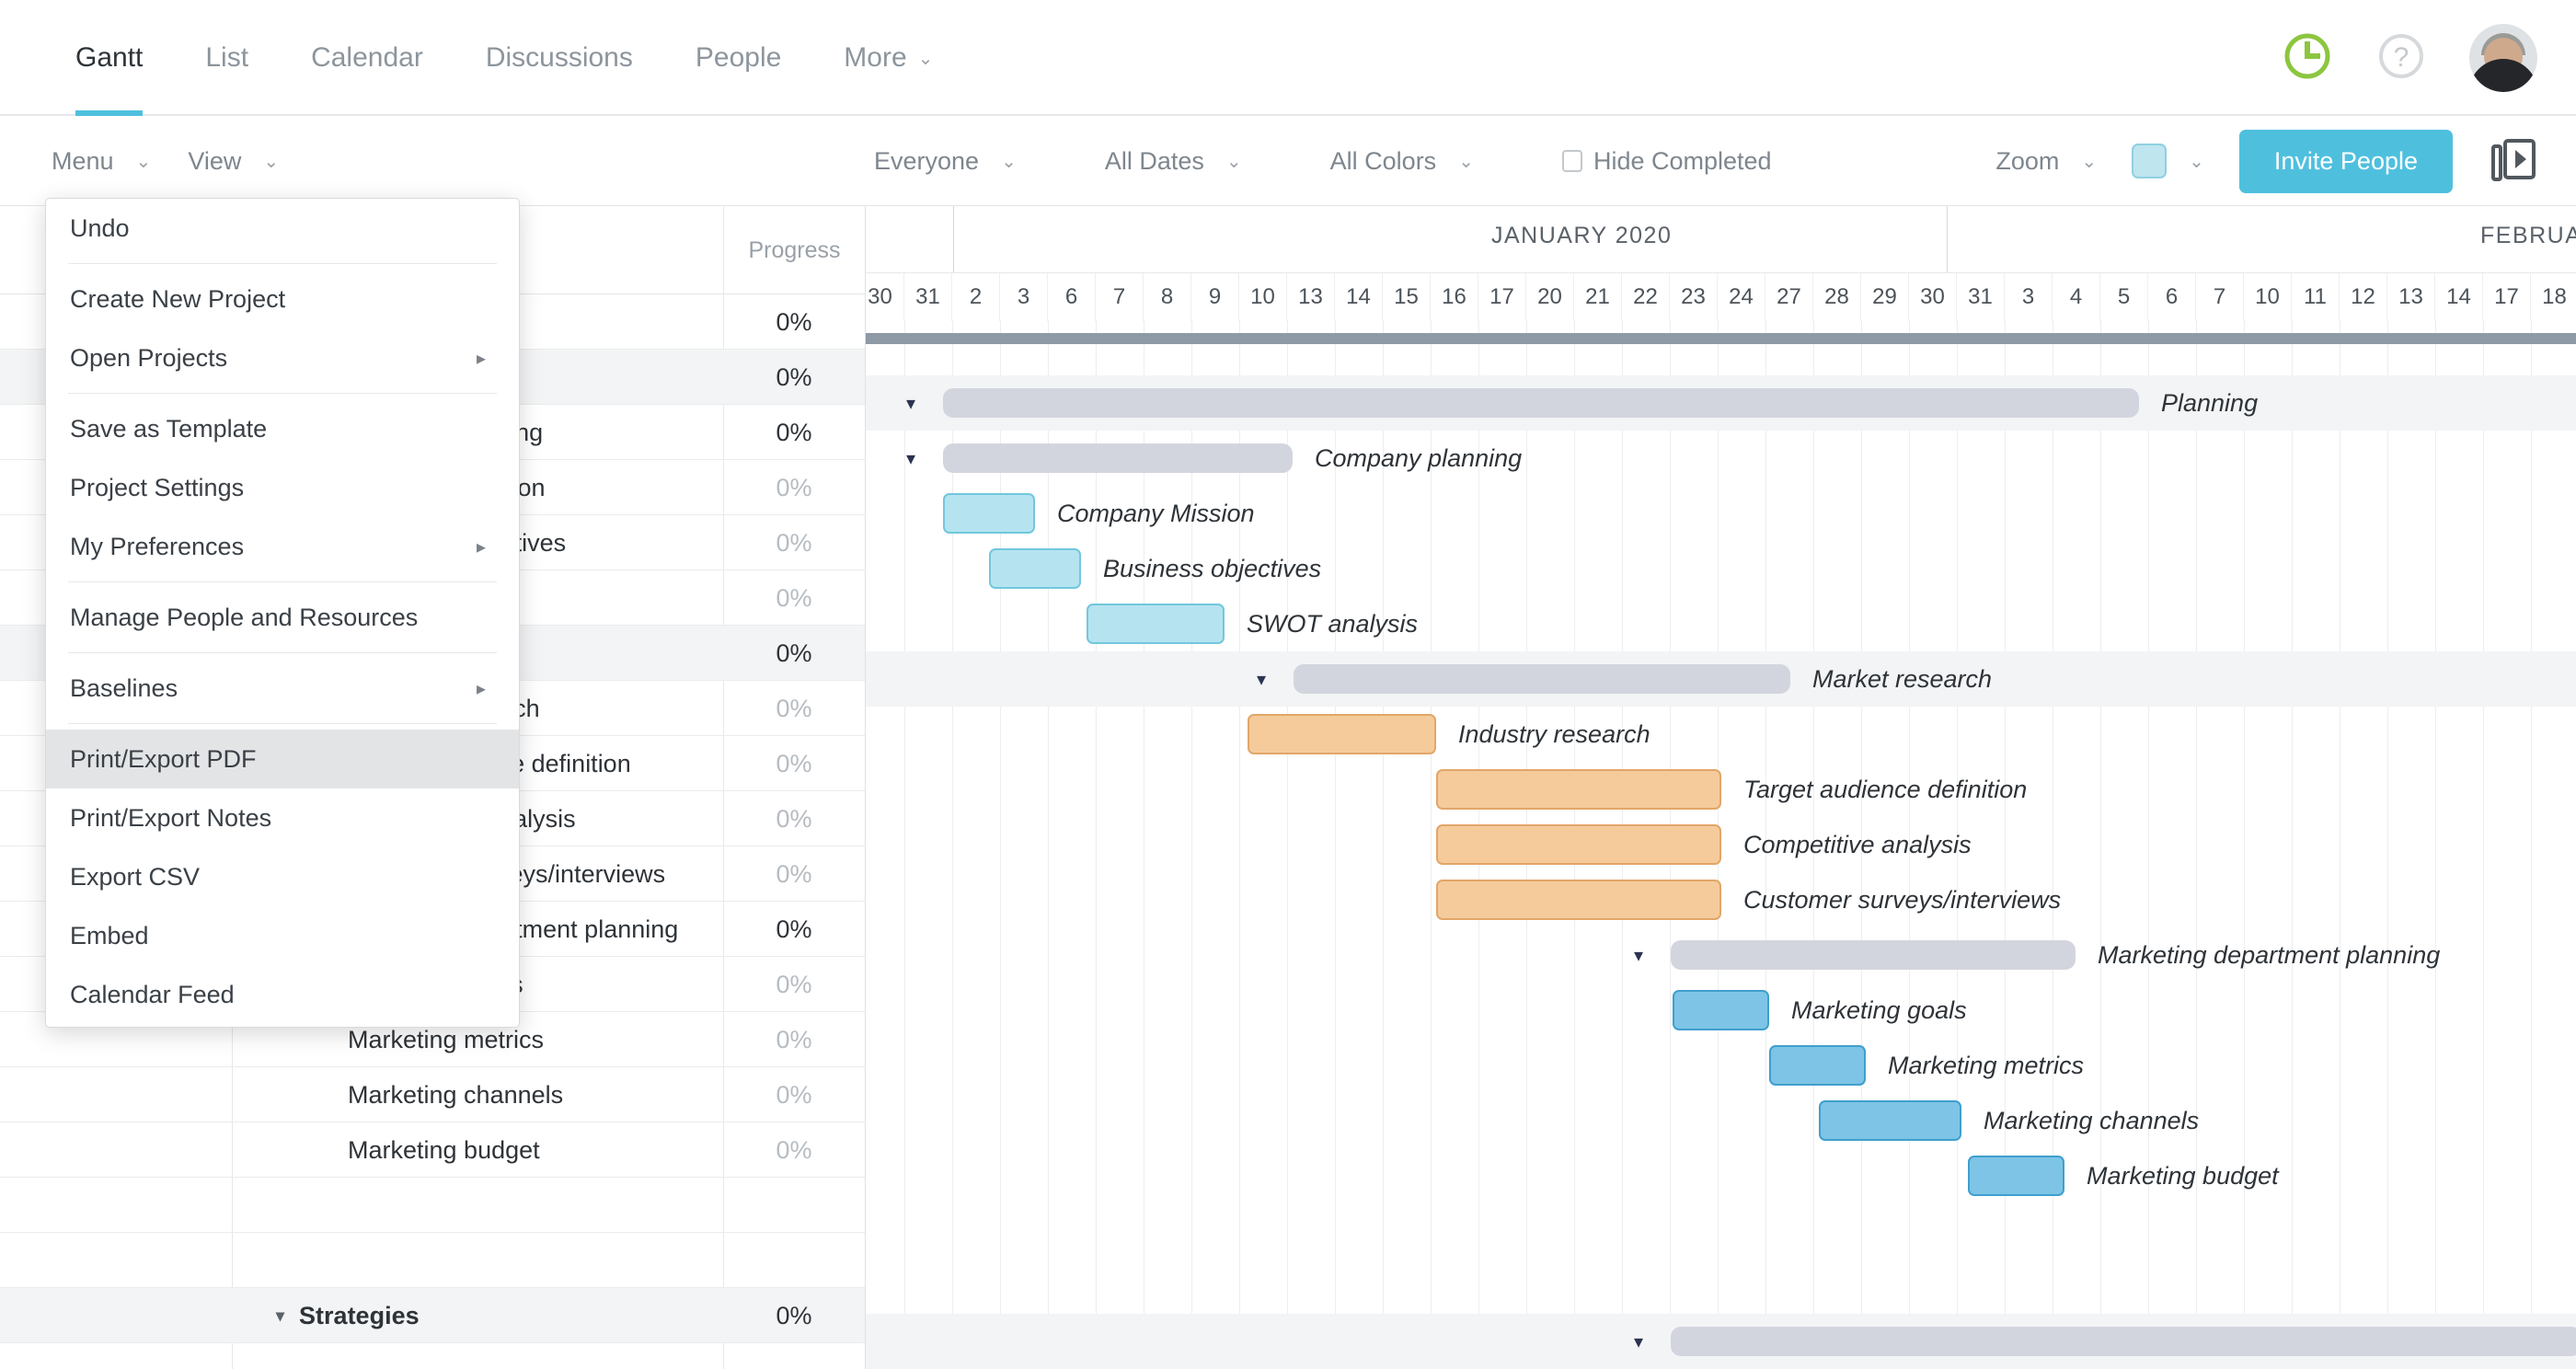 This screenshot has width=2576, height=1369. I want to click on color-swatch-dropdown: ⌄, so click(2168, 161).